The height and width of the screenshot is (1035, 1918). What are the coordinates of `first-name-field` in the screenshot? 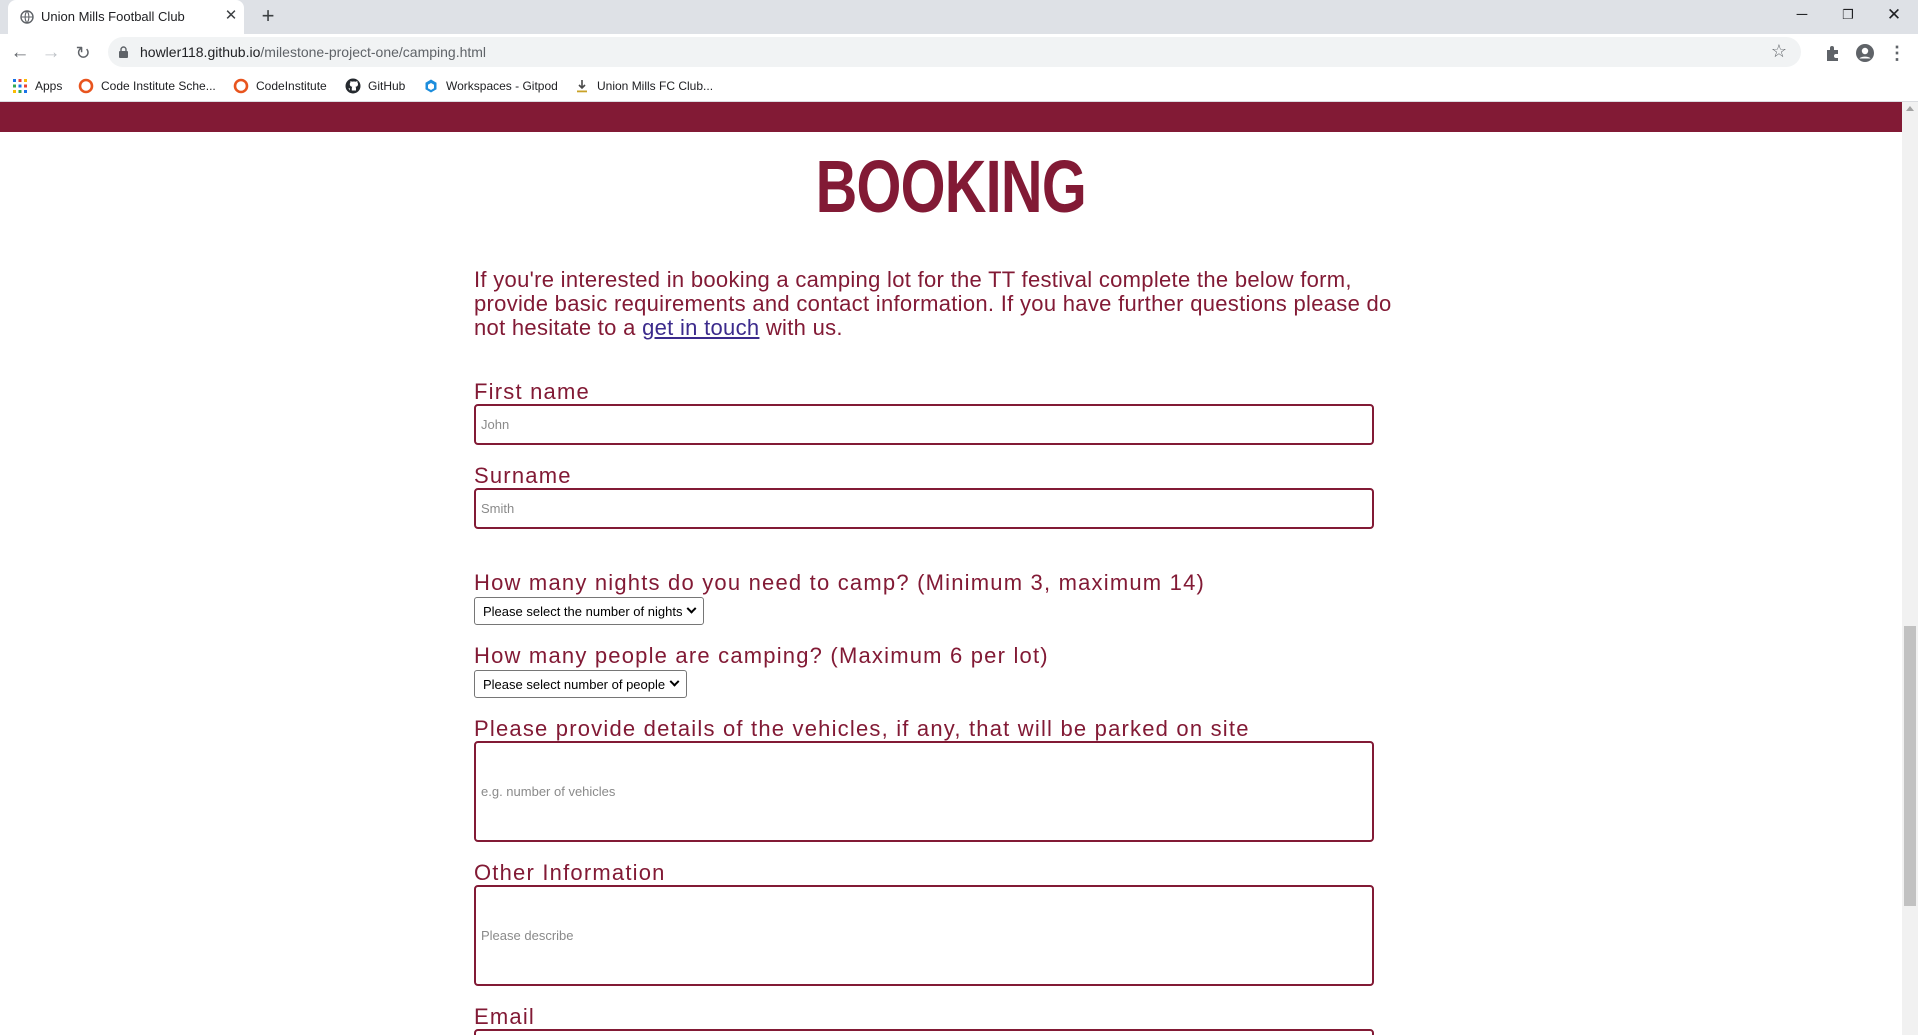 It's located at (924, 424).